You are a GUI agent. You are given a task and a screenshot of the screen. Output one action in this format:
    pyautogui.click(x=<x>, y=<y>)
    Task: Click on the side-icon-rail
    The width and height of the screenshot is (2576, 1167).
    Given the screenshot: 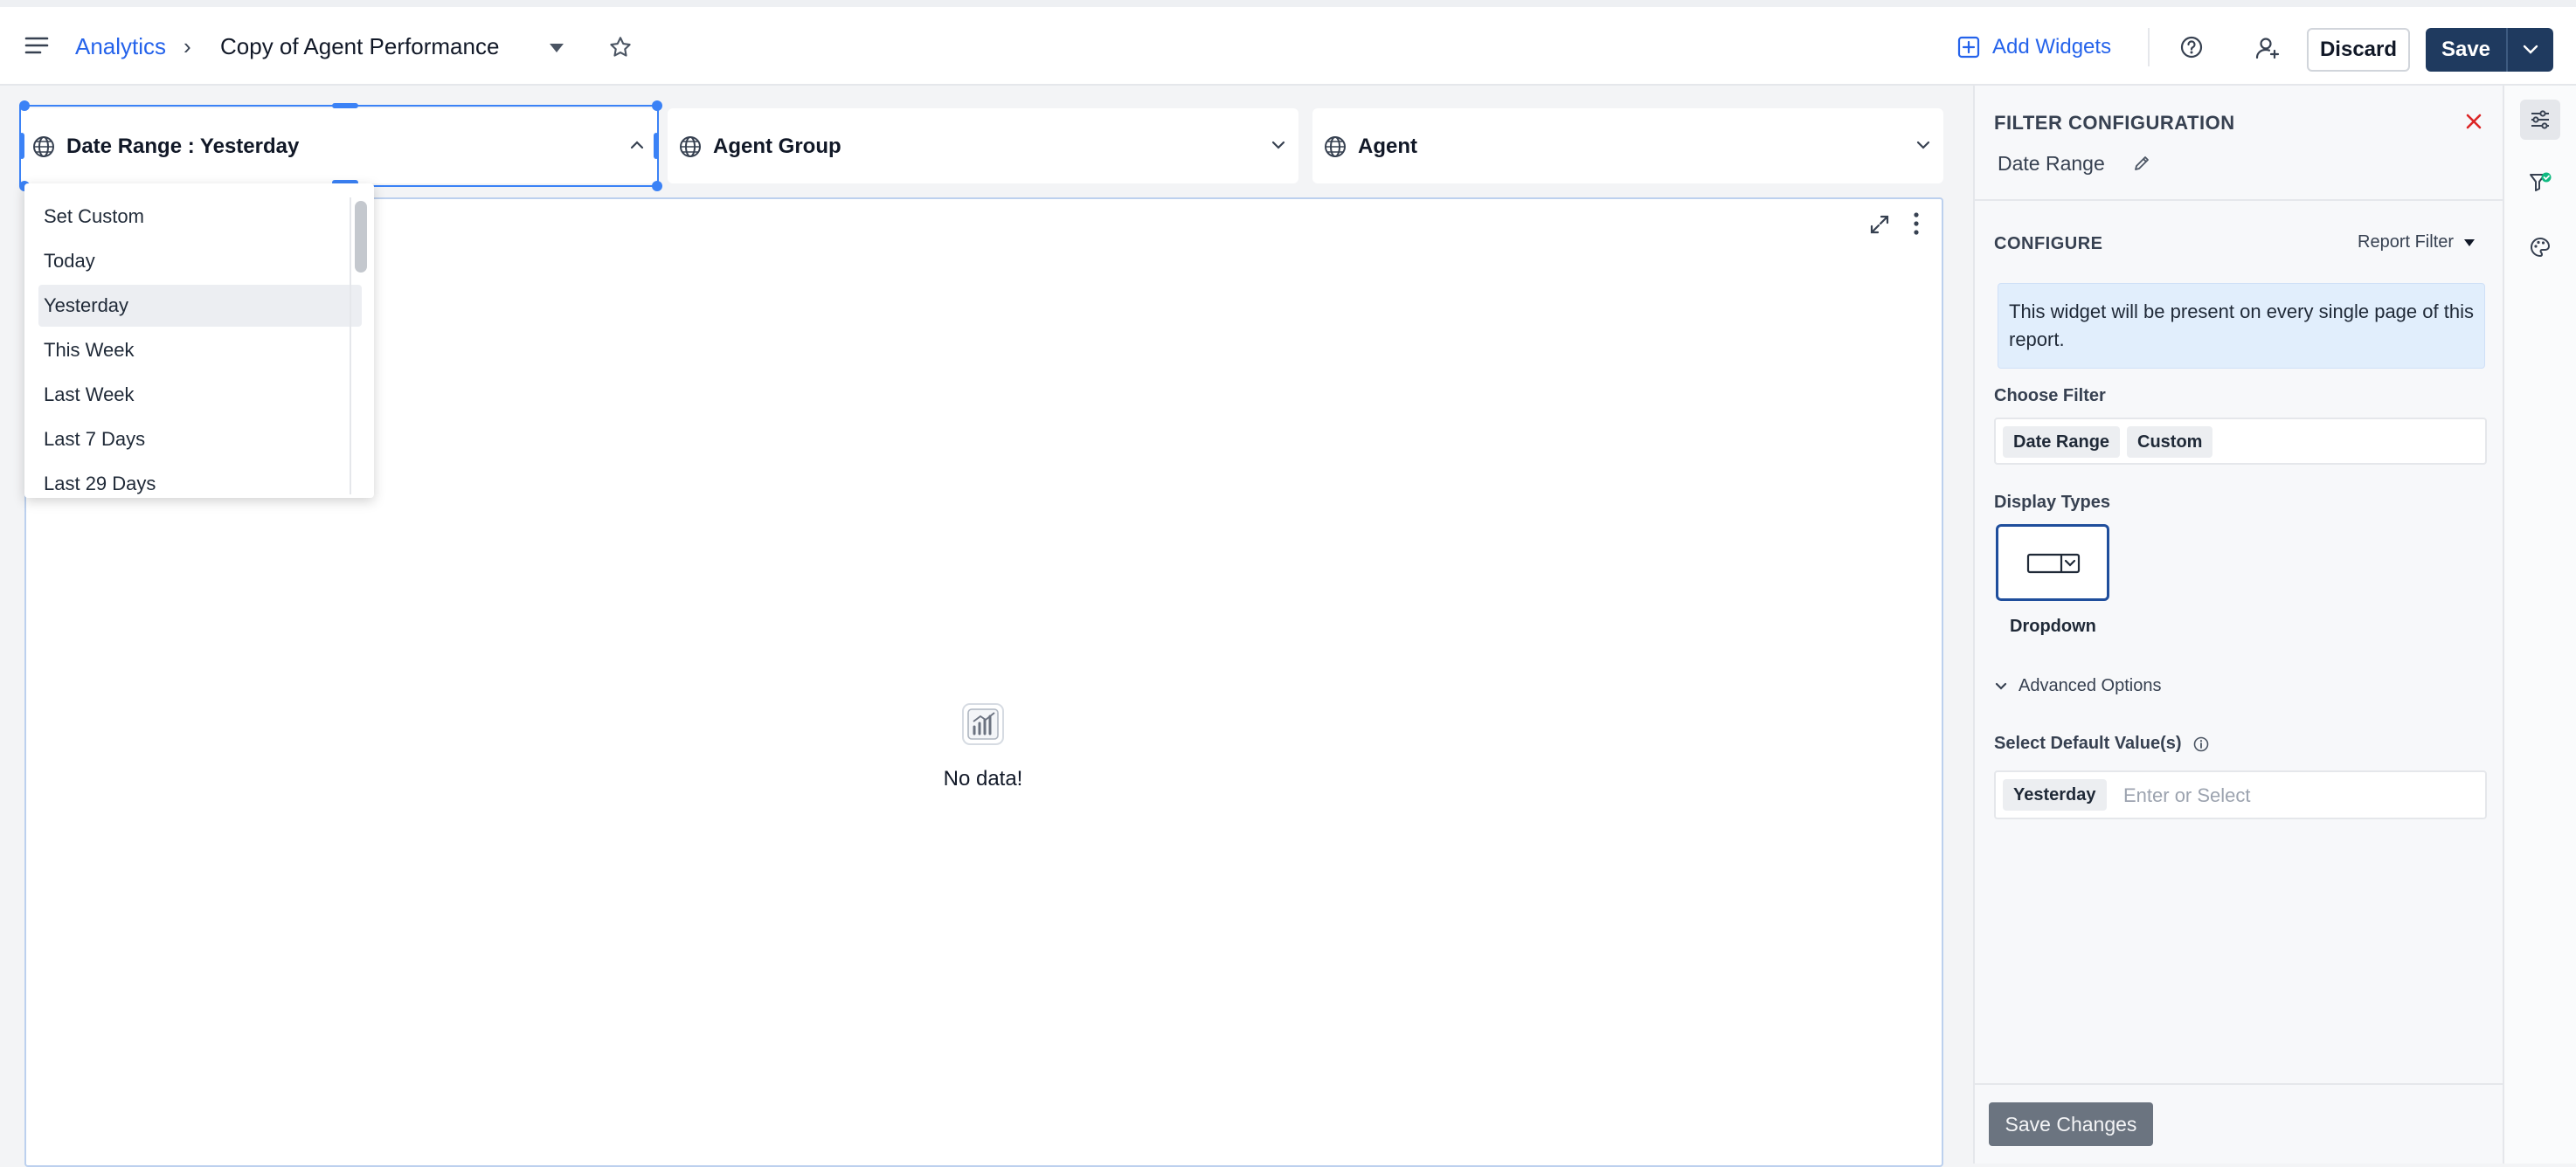 What is the action you would take?
    pyautogui.click(x=2540, y=625)
    